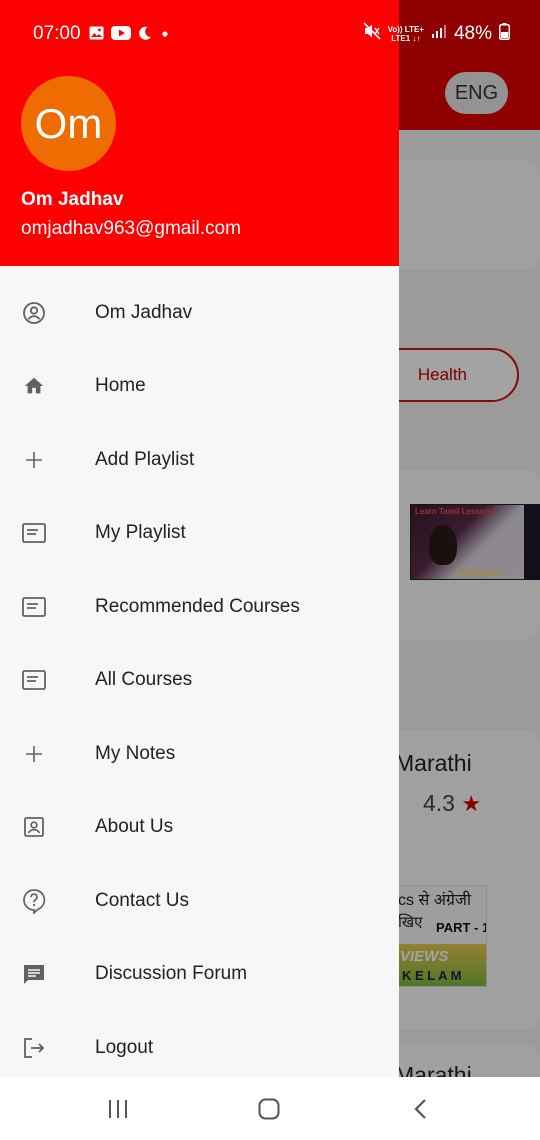 This screenshot has width=540, height=1140. Describe the element at coordinates (171, 974) in the screenshot. I see `menu-item-label: Discussion Forum` at that location.